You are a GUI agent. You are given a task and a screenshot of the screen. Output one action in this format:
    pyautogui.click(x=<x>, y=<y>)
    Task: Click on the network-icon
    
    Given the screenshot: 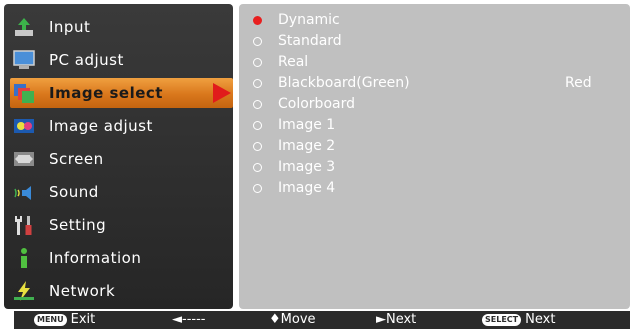 What is the action you would take?
    pyautogui.click(x=24, y=291)
    